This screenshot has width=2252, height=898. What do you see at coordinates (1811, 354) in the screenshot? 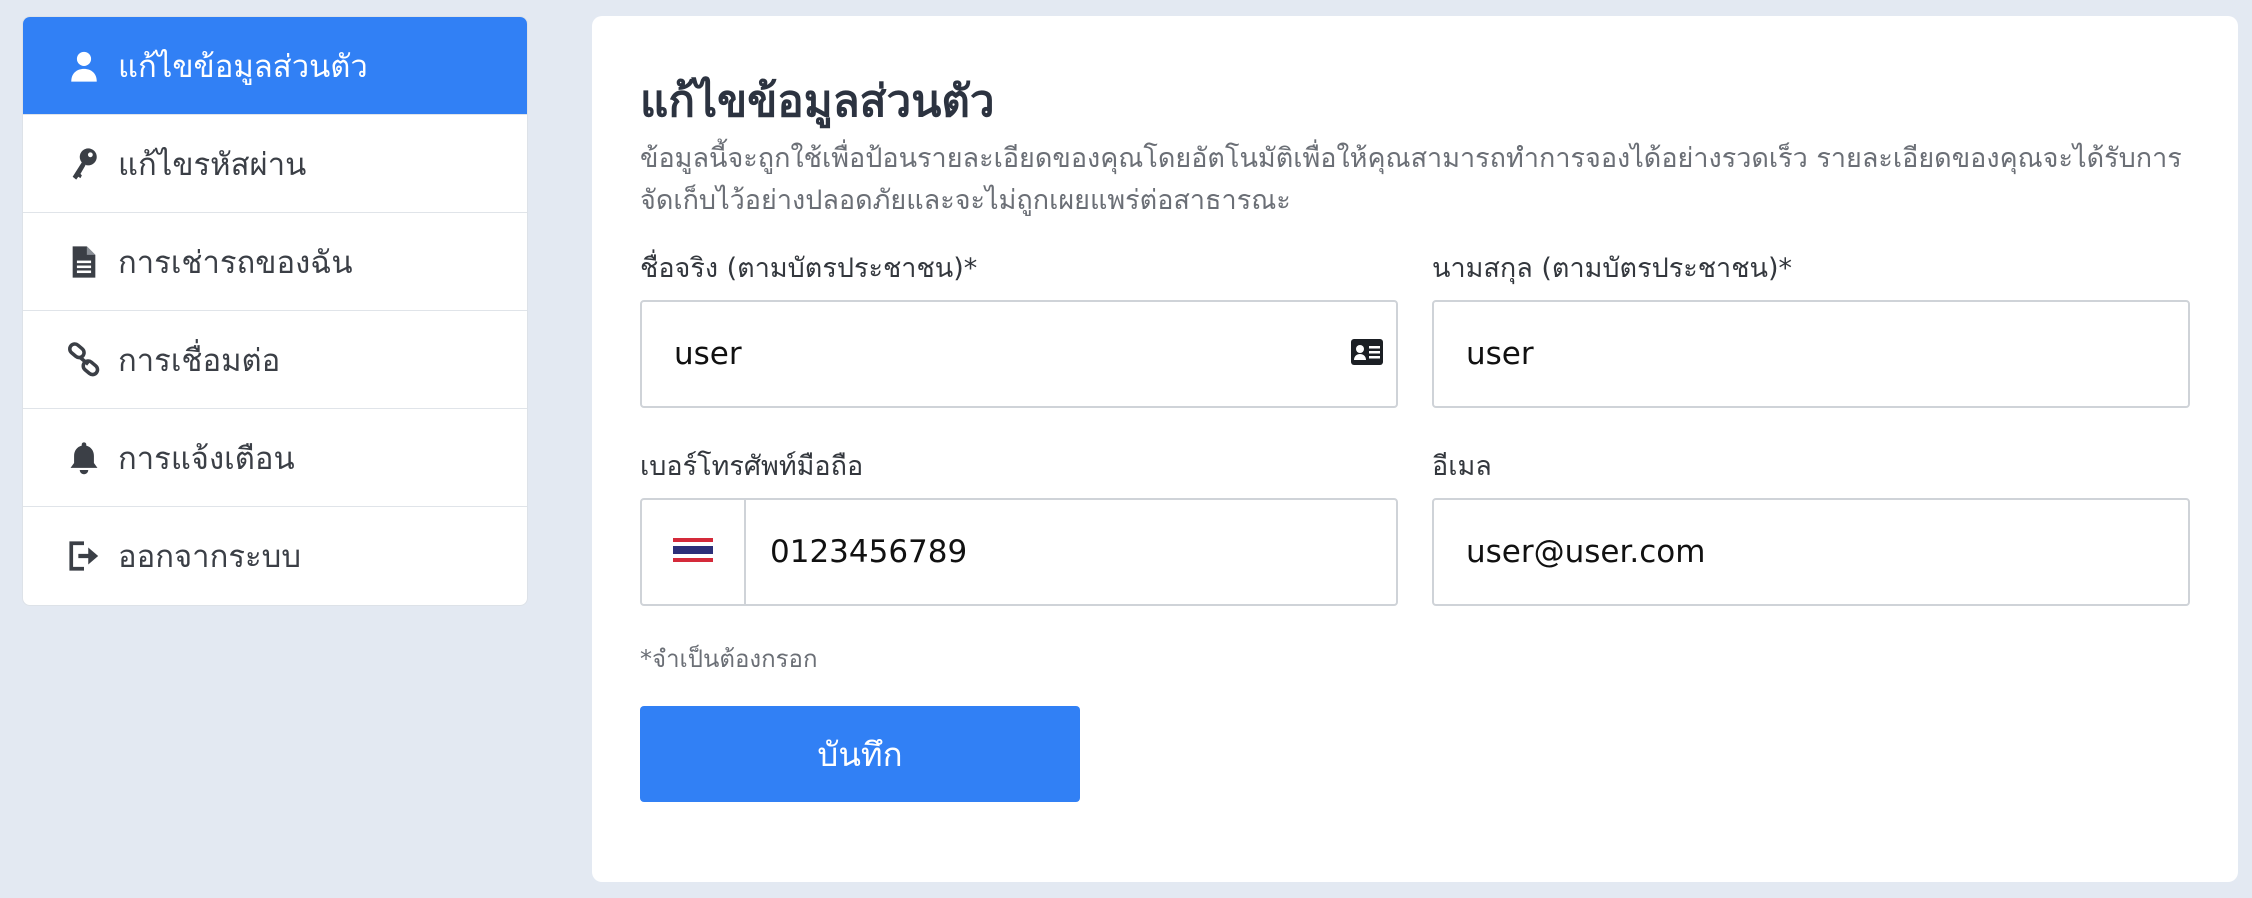
I see `last-name-field: user` at bounding box center [1811, 354].